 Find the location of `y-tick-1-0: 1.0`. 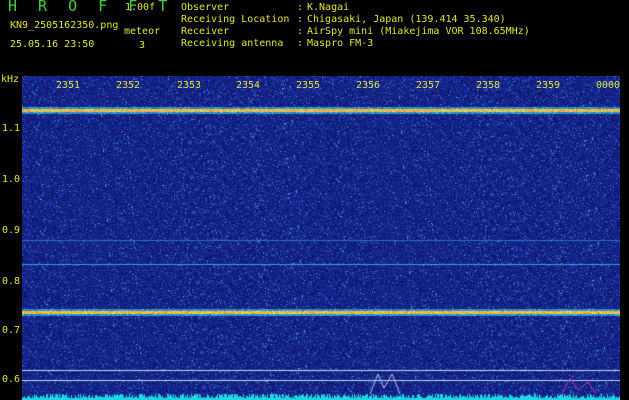

y-tick-1-0: 1.0 is located at coordinates (10, 179).